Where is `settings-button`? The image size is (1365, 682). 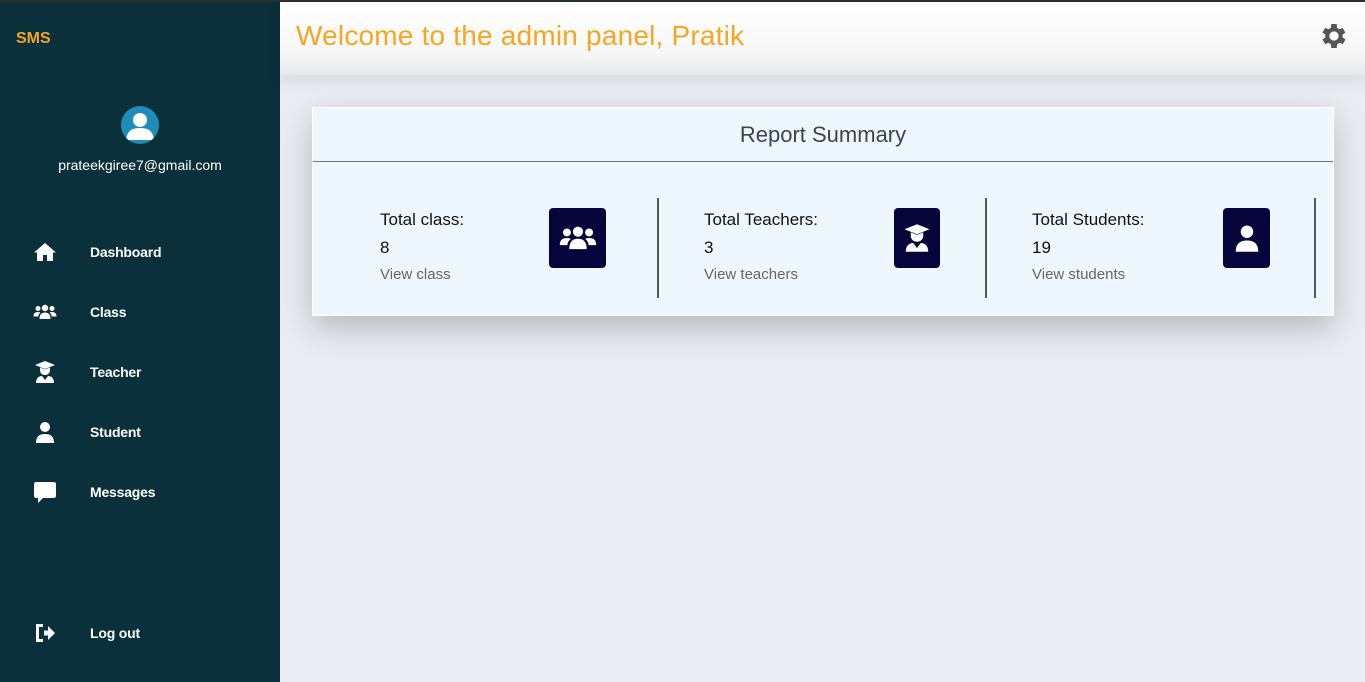 settings-button is located at coordinates (1334, 36).